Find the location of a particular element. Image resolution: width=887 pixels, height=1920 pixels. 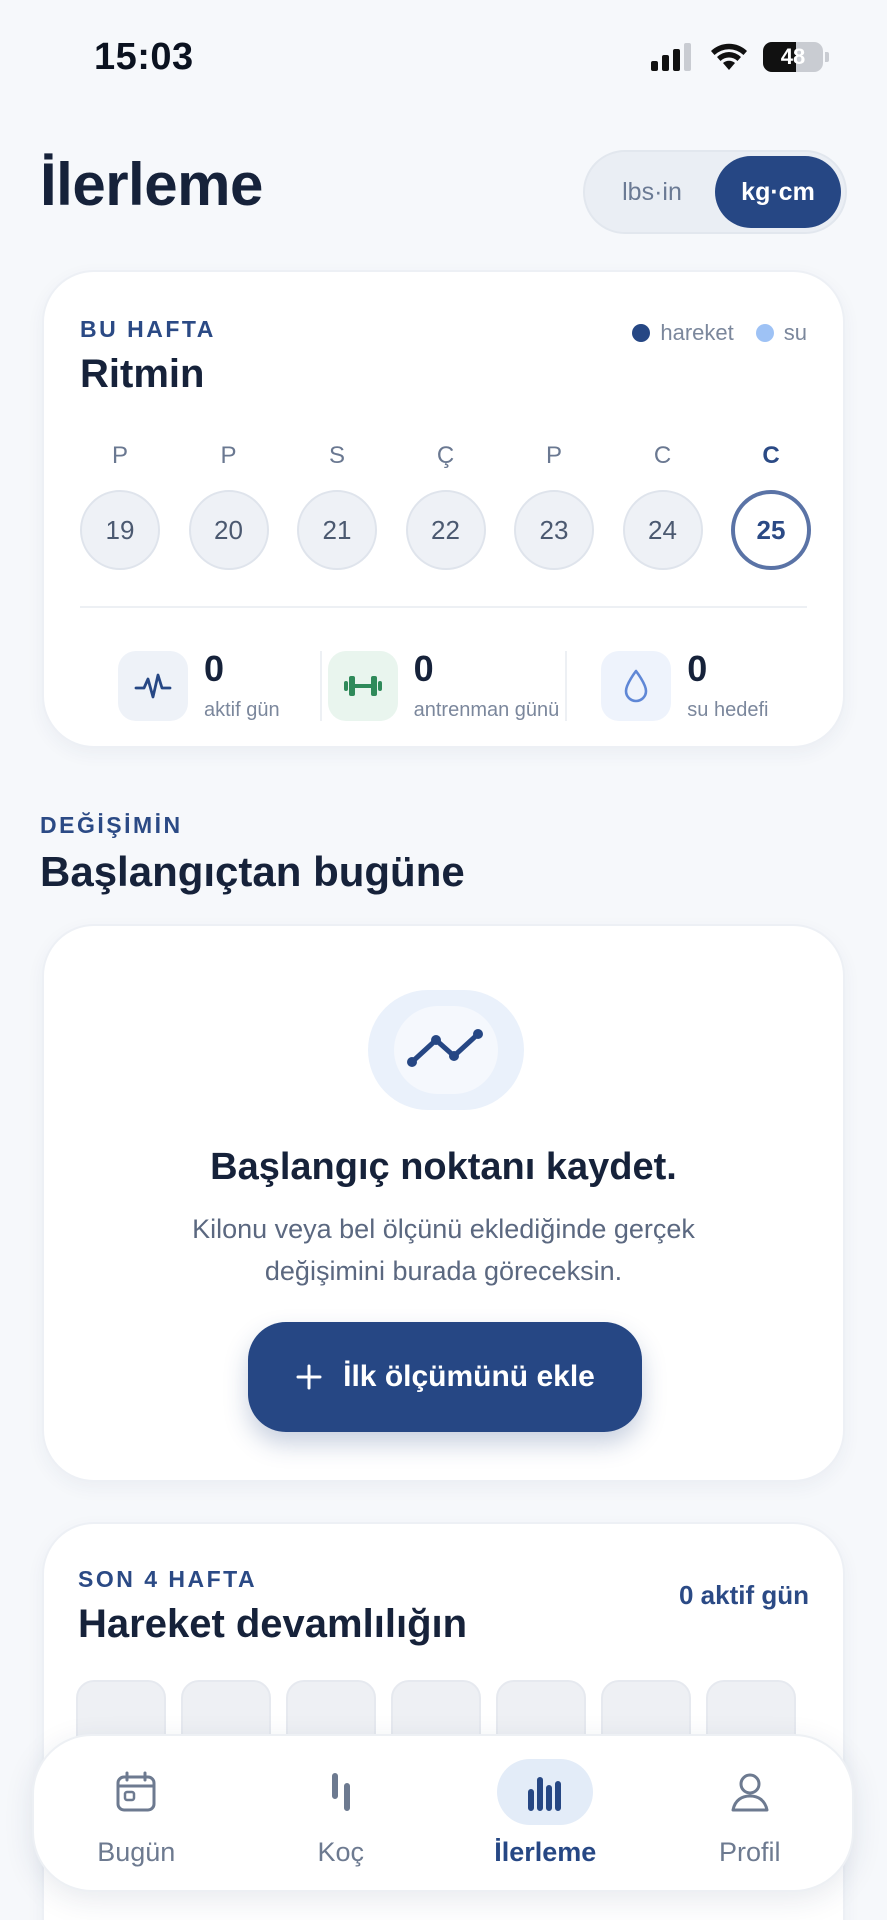

legend-dot-water is located at coordinates (764, 333).